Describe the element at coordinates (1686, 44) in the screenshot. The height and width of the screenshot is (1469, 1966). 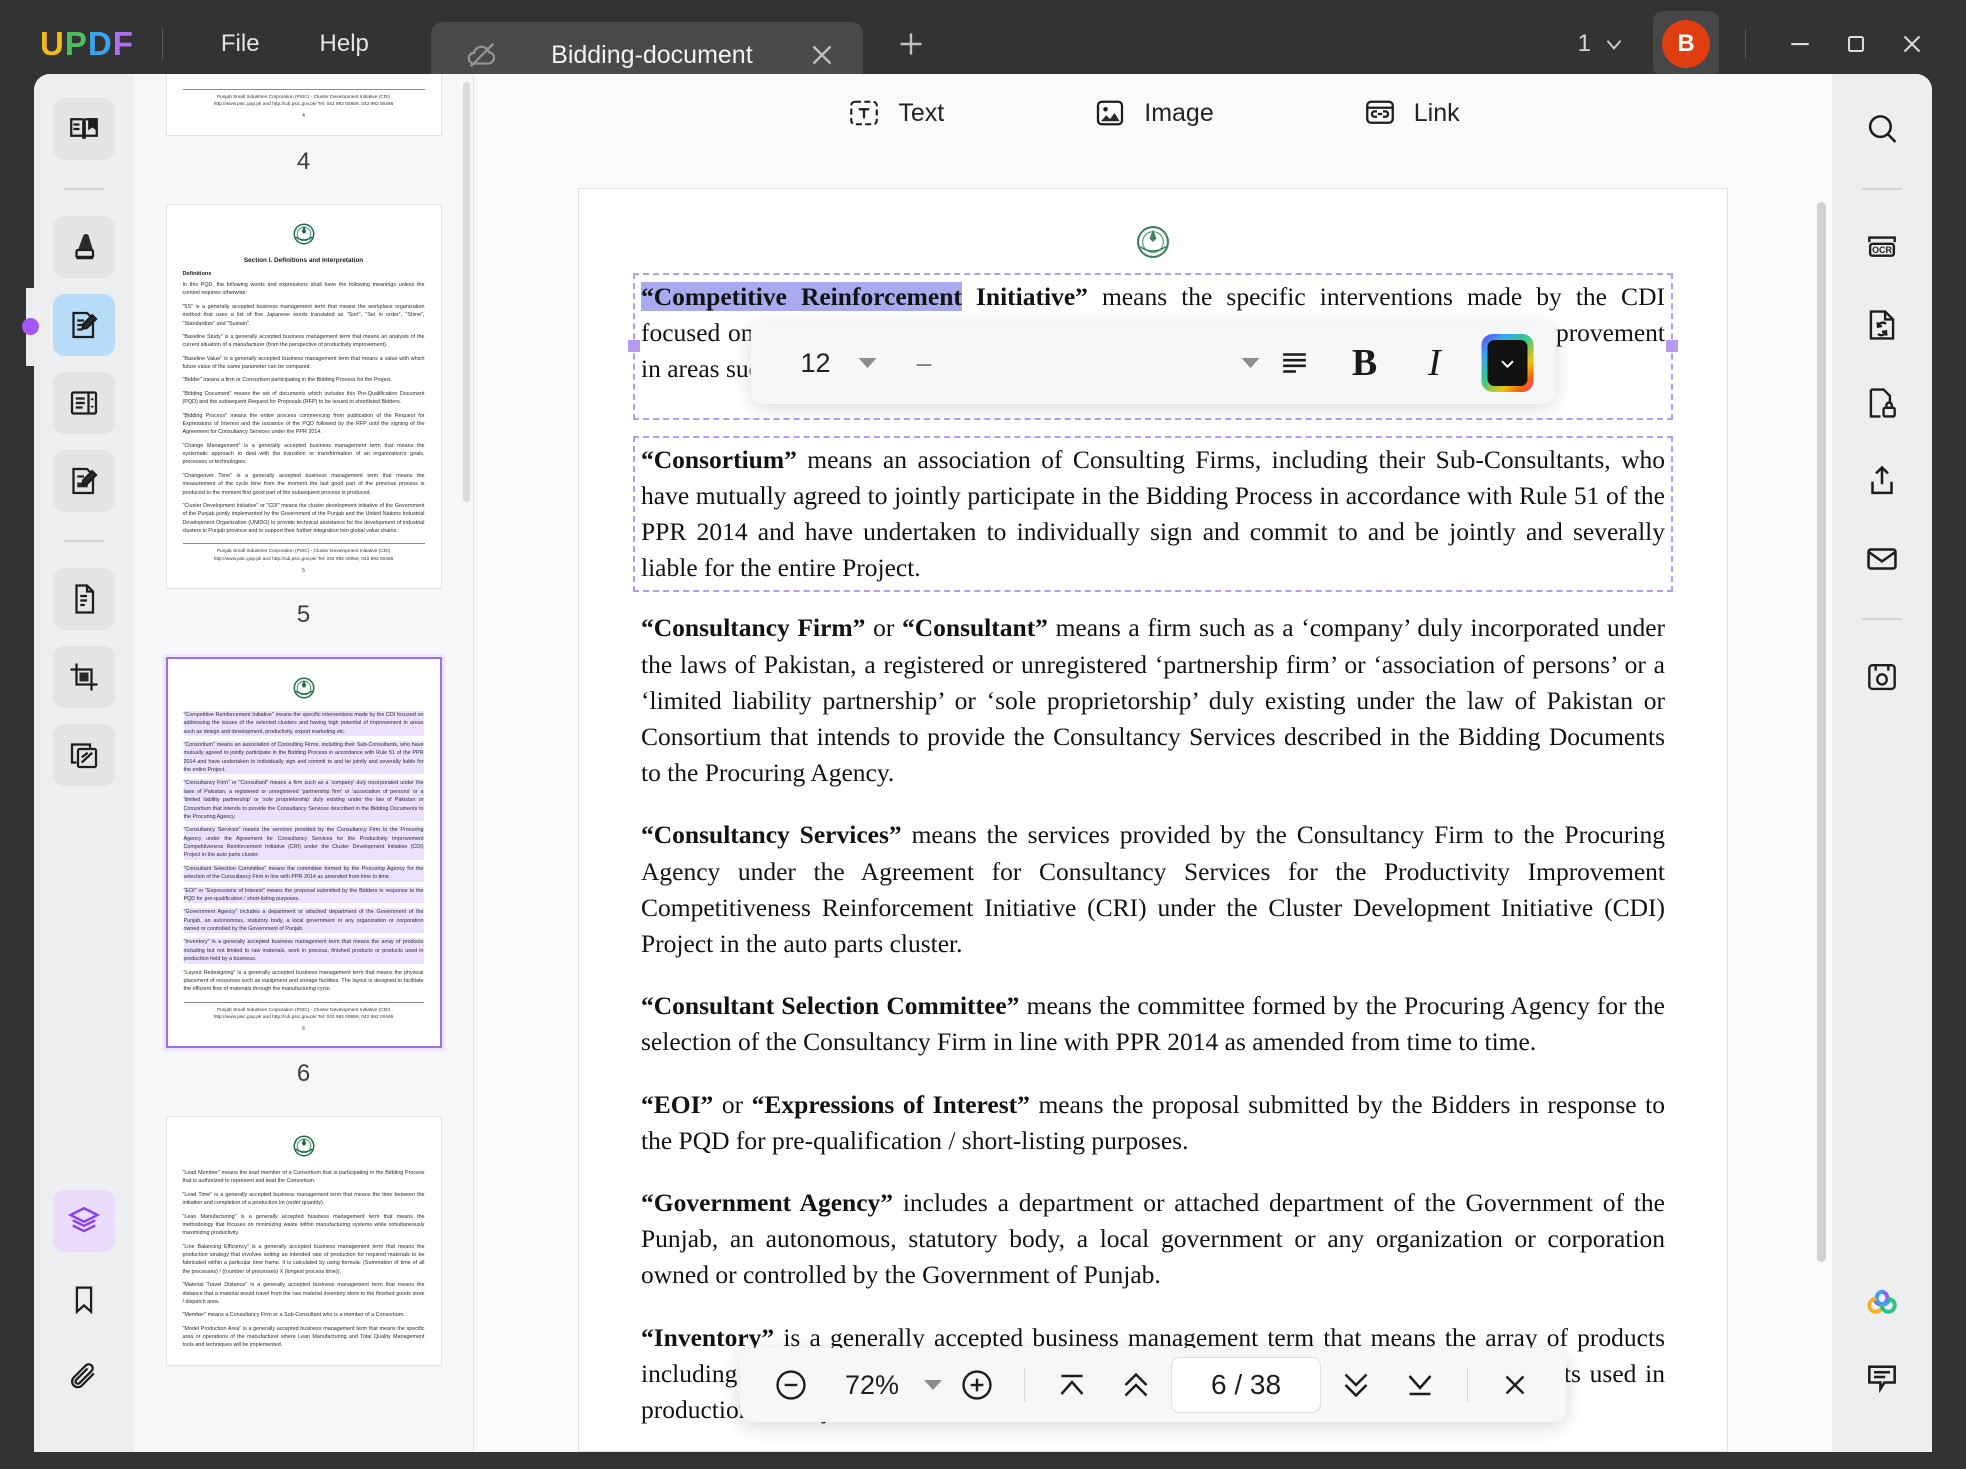
I see `account-button: B` at that location.